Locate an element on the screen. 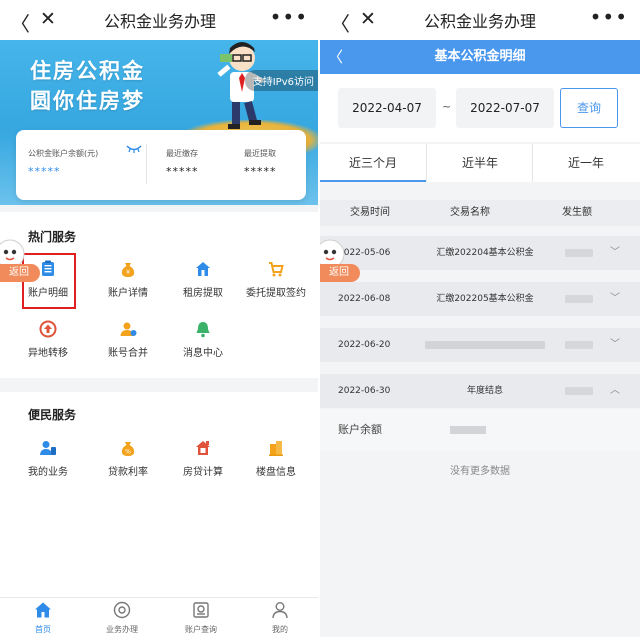 This screenshot has height=637, width=640. recent-withdraw-label: 最近提取 is located at coordinates (260, 153).